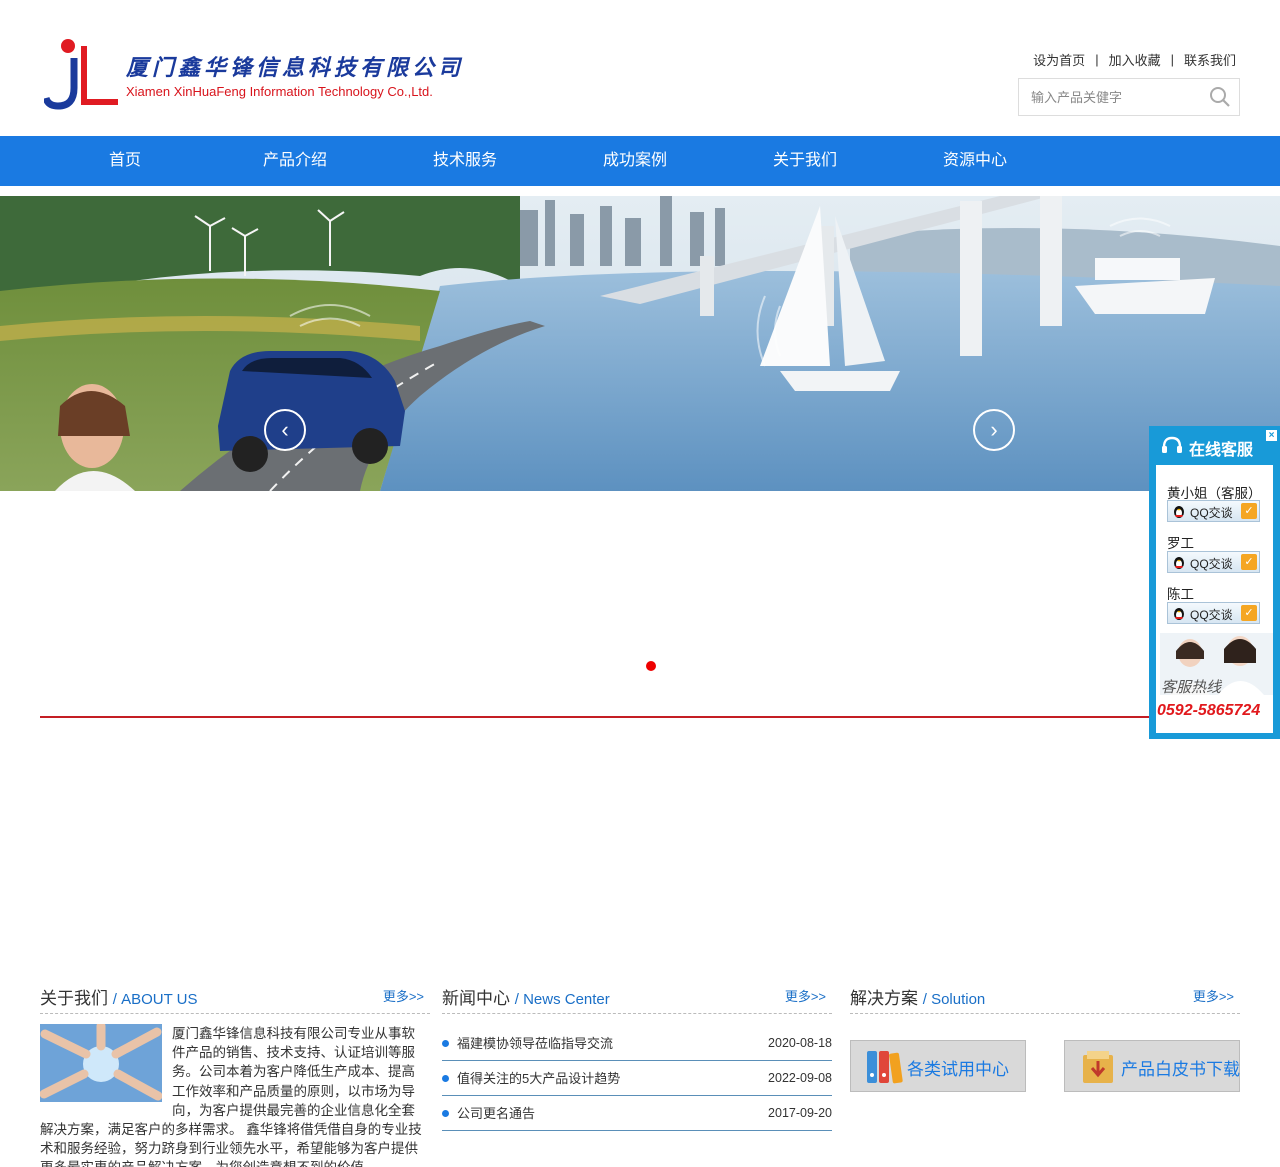 Image resolution: width=1280 pixels, height=1167 pixels. What do you see at coordinates (637, 1113) in the screenshot?
I see `news-item: 公司更名通告 2017-09-20` at bounding box center [637, 1113].